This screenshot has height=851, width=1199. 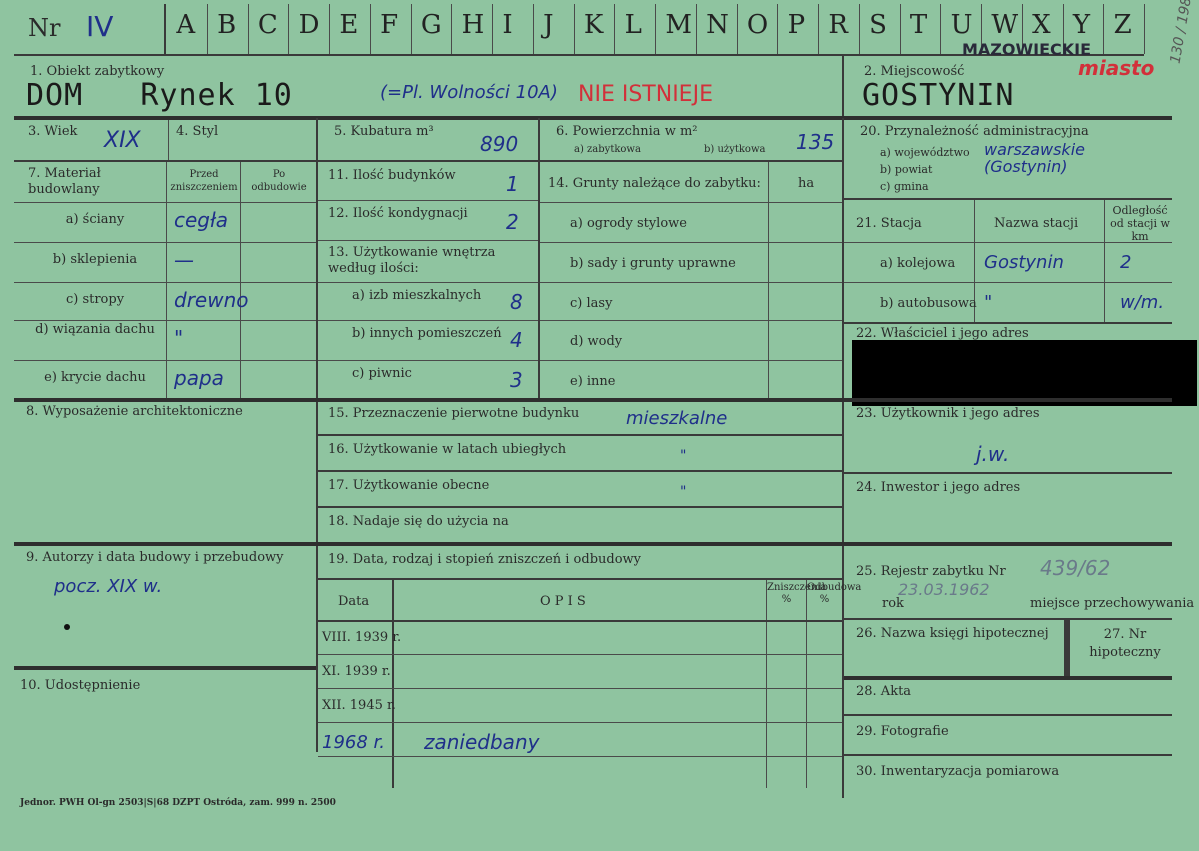 I want to click on wiek-label: 3. Wiek, so click(x=53, y=131).